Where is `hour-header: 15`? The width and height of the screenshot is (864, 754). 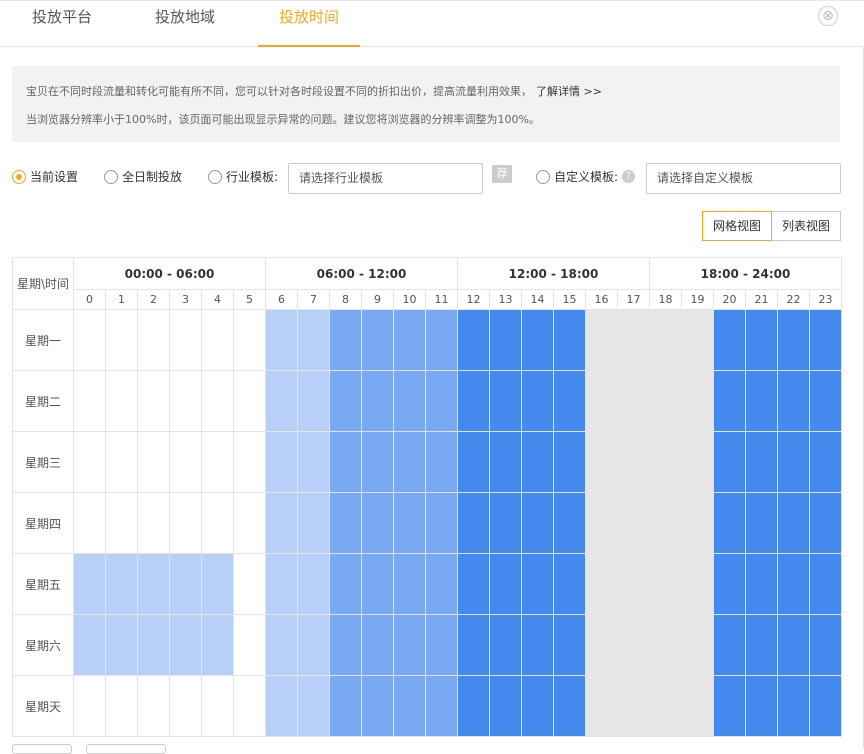
hour-header: 15 is located at coordinates (569, 299).